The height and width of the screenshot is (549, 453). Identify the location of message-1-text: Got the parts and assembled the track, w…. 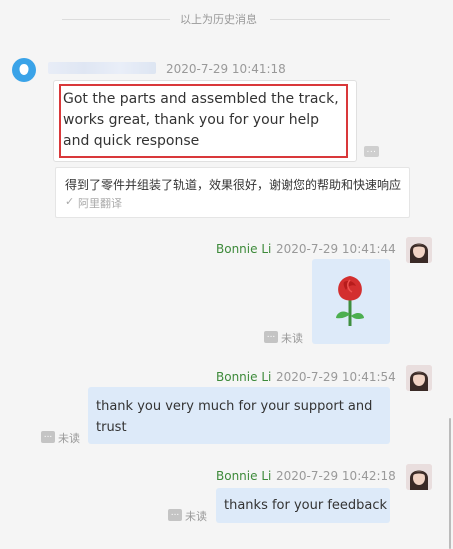
(201, 120).